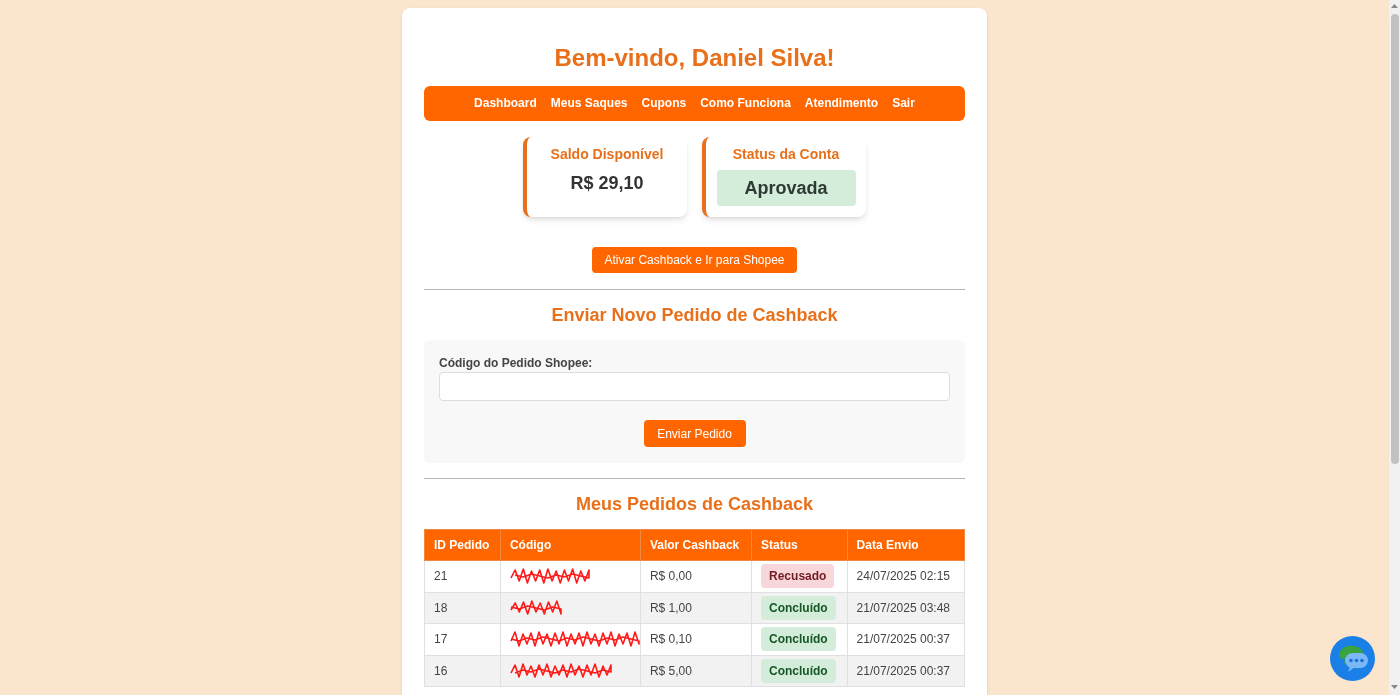 The height and width of the screenshot is (695, 1400). I want to click on table-cell: R$ 0,00, so click(696, 576).